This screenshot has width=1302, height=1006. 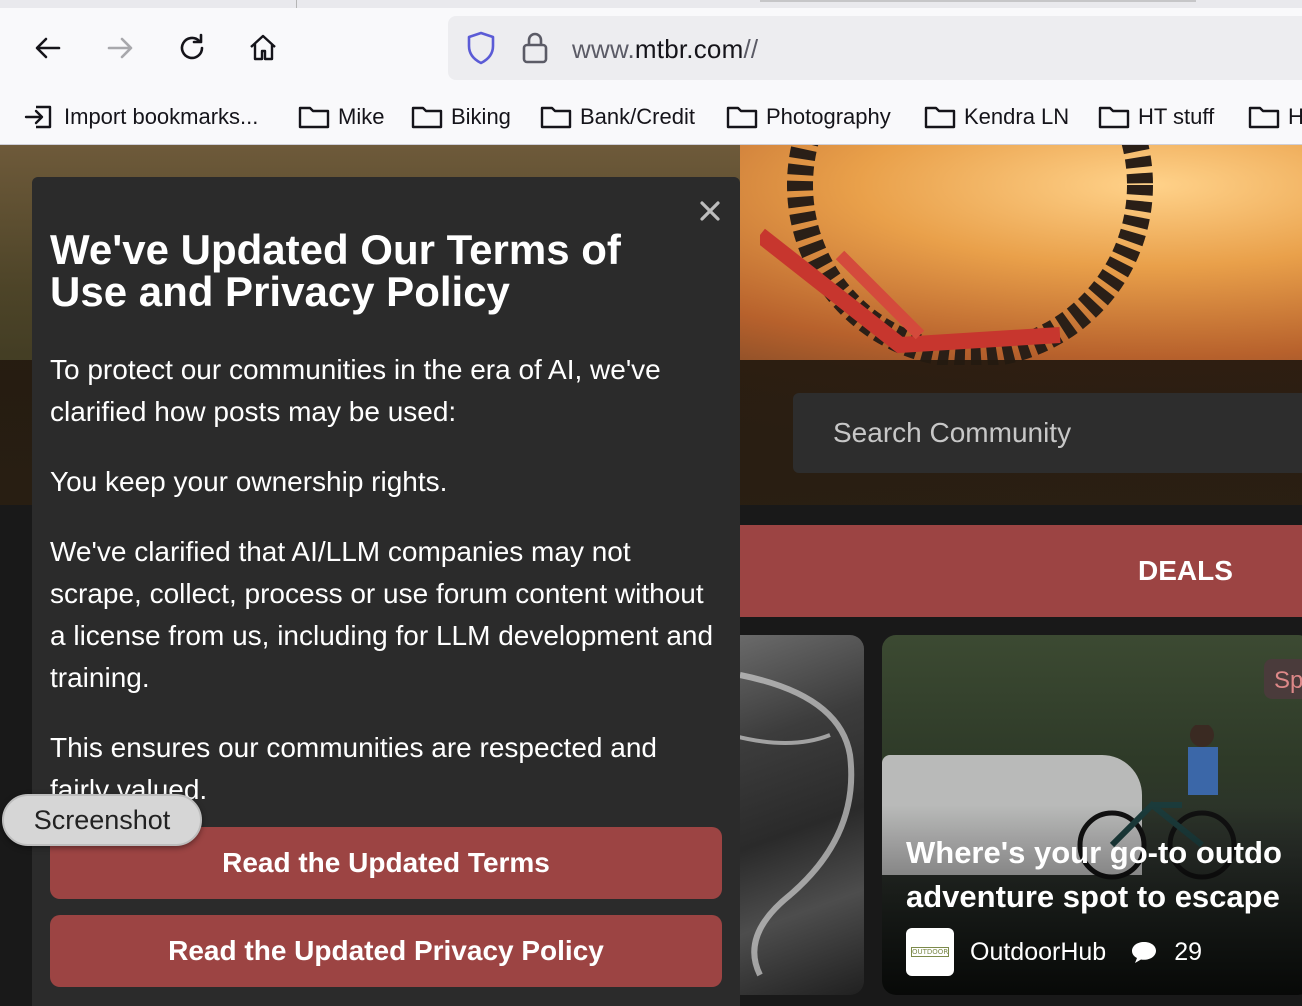 I want to click on bookmark-item: Kendra LN, so click(x=996, y=117).